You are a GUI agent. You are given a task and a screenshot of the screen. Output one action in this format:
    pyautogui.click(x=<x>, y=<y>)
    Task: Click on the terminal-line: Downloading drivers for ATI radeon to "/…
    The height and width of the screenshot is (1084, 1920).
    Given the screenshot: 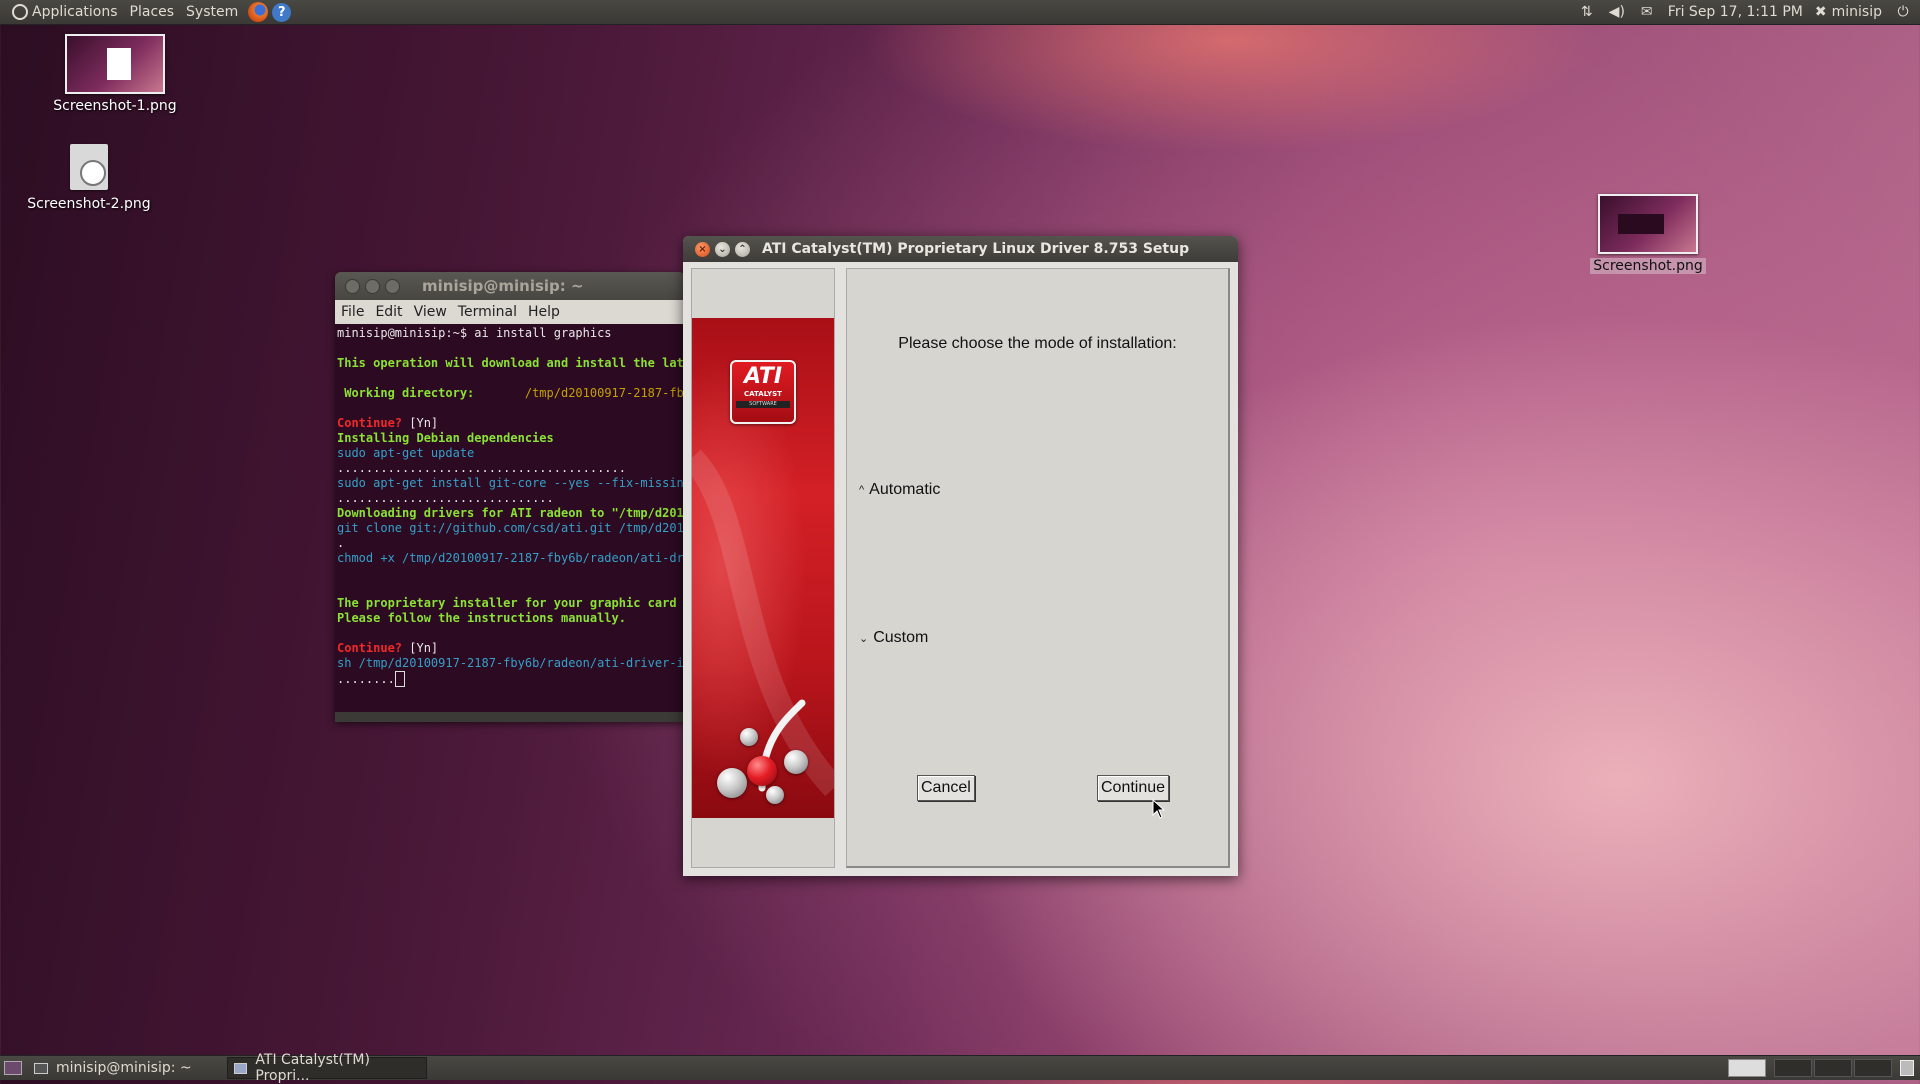 What is the action you would take?
    pyautogui.click(x=511, y=513)
    